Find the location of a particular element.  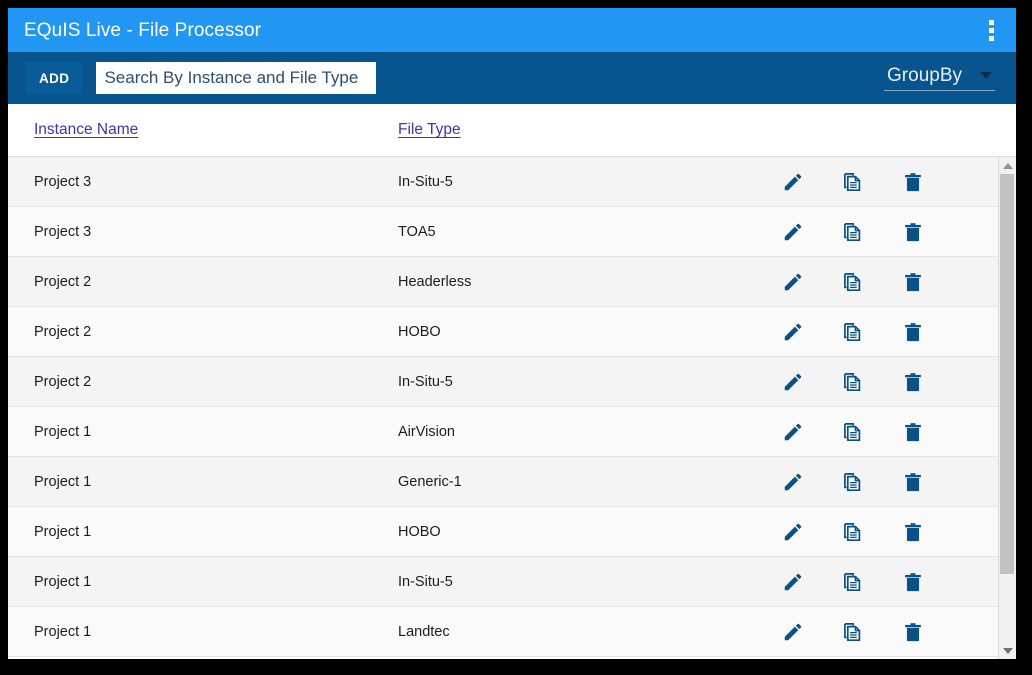

add-button: ADD is located at coordinates (54, 78).